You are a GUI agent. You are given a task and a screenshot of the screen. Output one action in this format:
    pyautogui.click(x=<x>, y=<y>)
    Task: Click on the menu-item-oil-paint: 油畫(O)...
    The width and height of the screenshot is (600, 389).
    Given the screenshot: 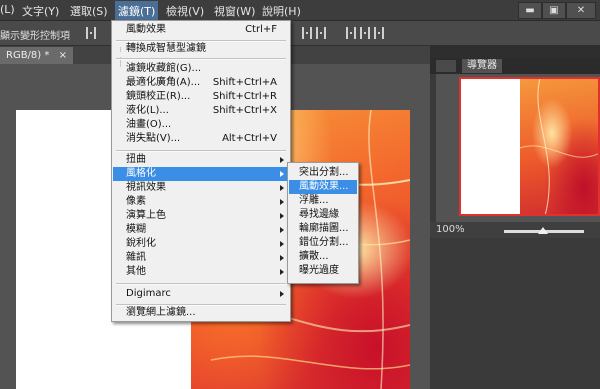 What is the action you would take?
    pyautogui.click(x=201, y=125)
    